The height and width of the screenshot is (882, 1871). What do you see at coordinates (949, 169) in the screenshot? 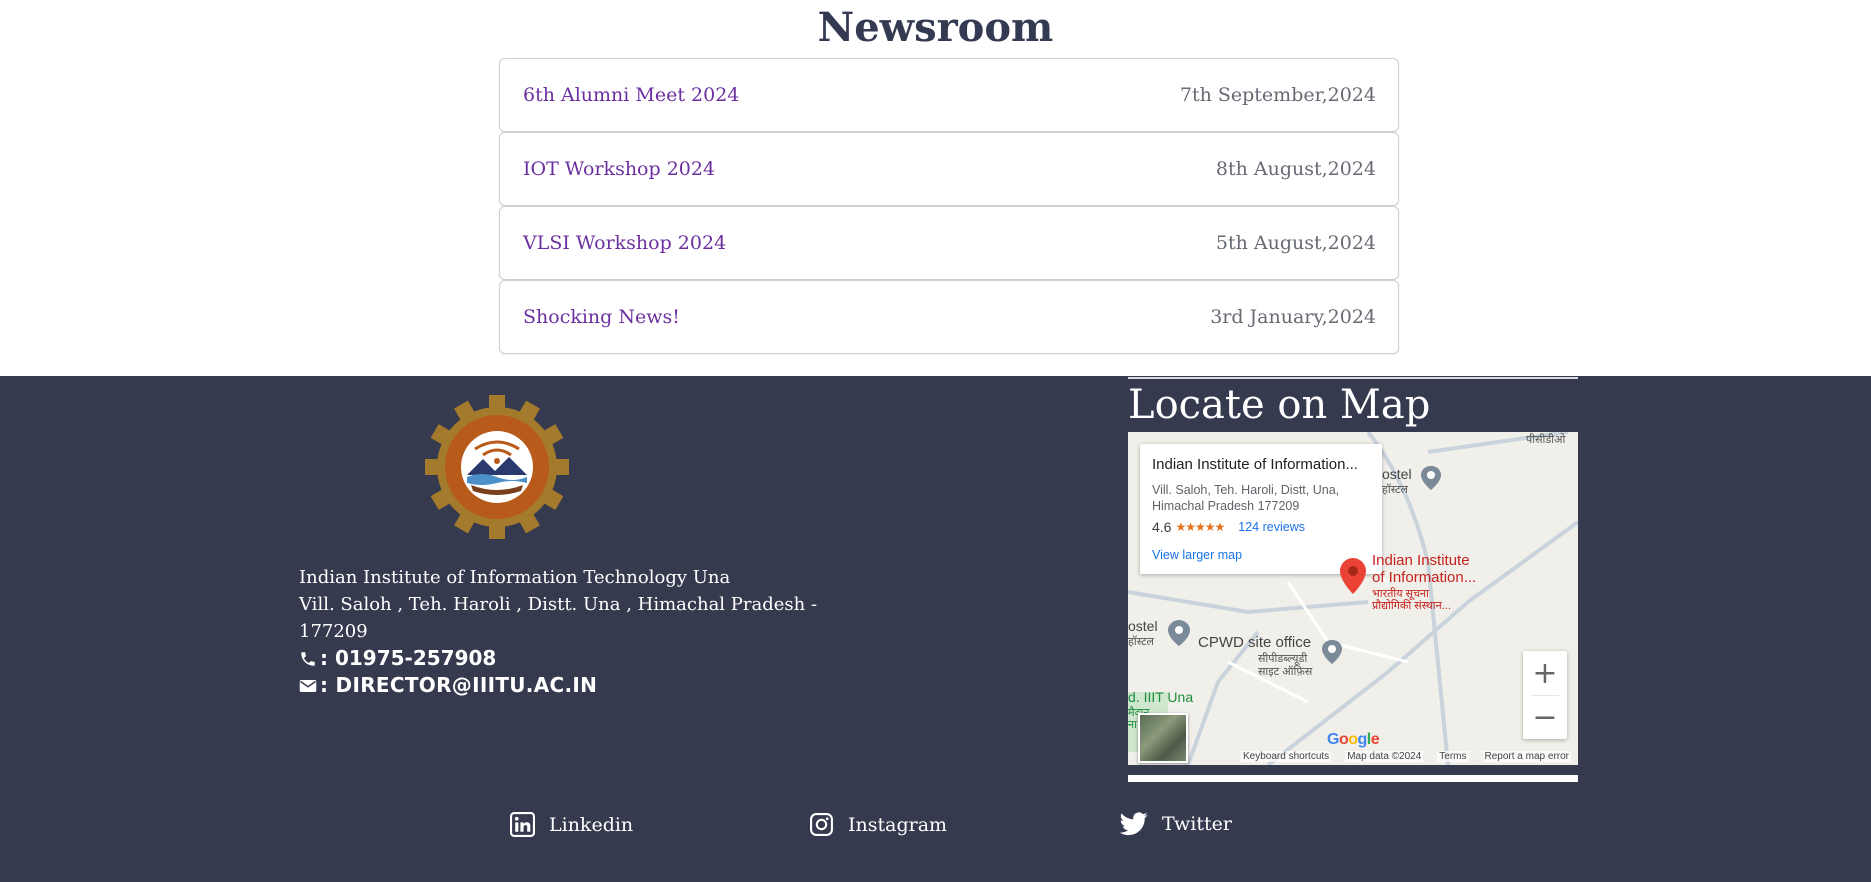
I see `news-item: IOT Workshop 2024 8th August,2024` at bounding box center [949, 169].